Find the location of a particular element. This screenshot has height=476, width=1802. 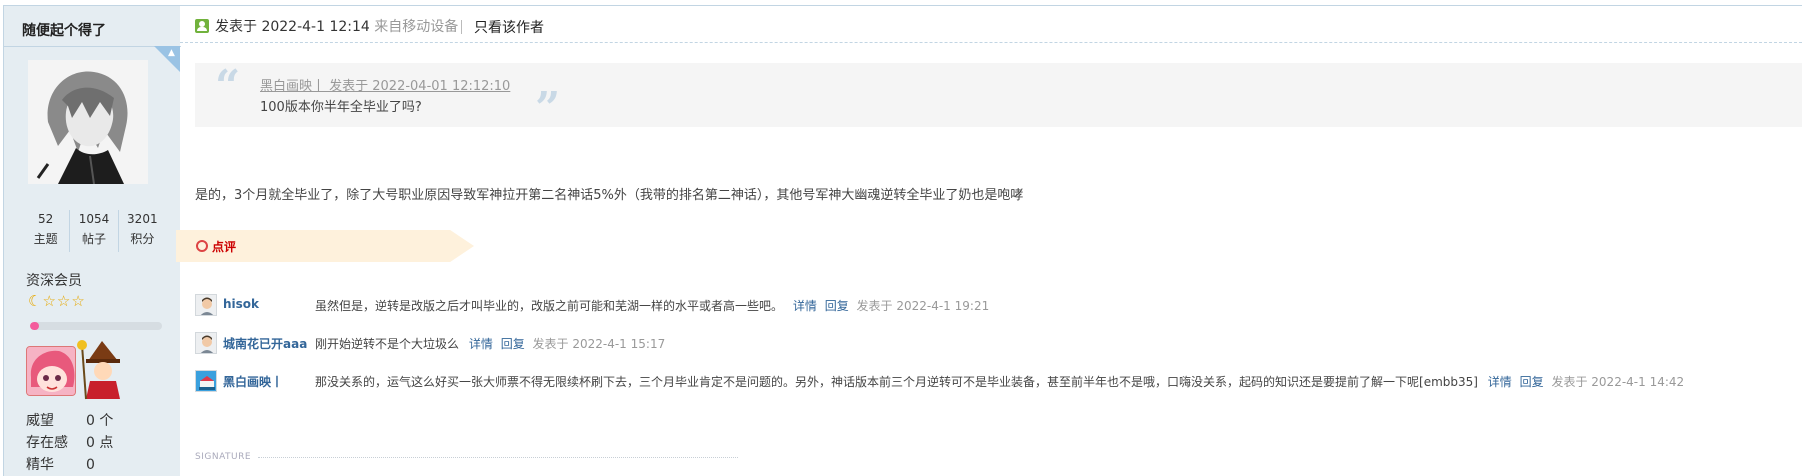

rank-stars: ☾ ☆ ☆ ☆ is located at coordinates (56, 301).